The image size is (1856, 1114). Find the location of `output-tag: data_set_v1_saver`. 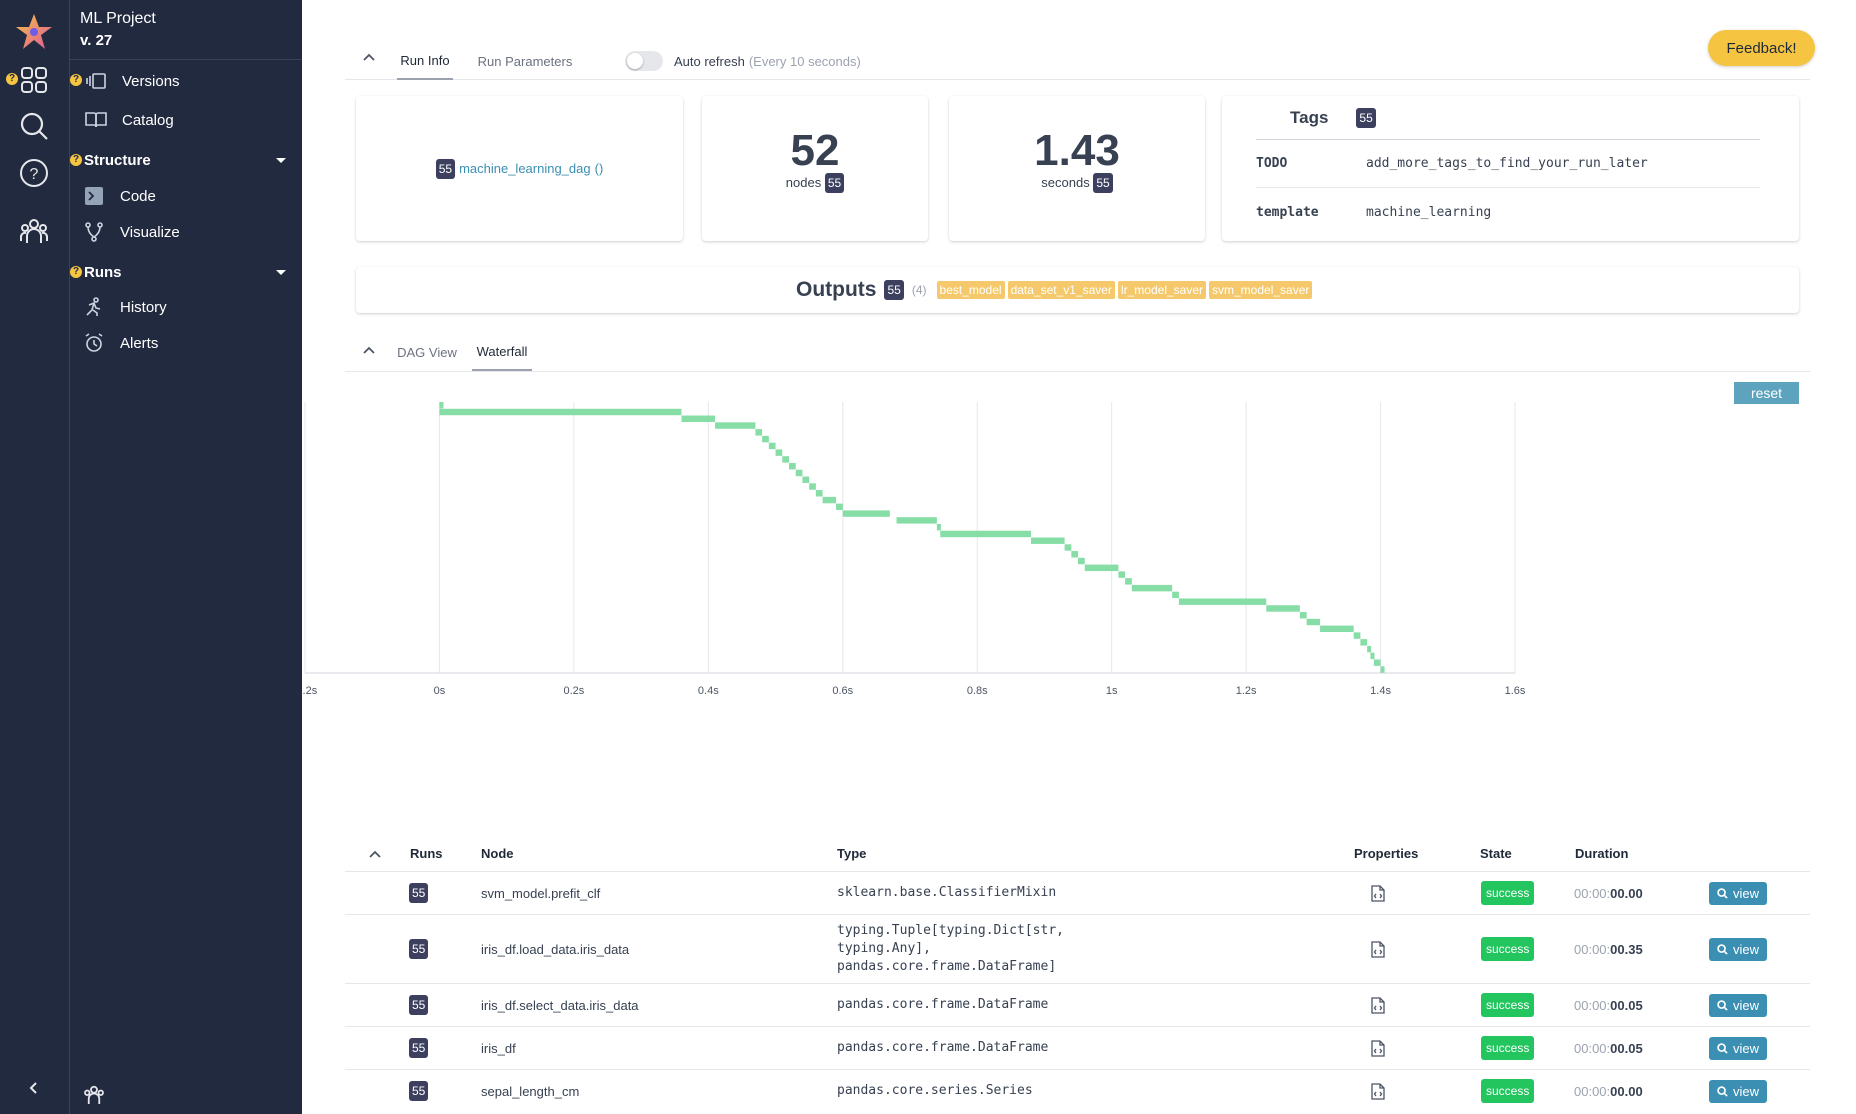

output-tag: data_set_v1_saver is located at coordinates (1061, 290).